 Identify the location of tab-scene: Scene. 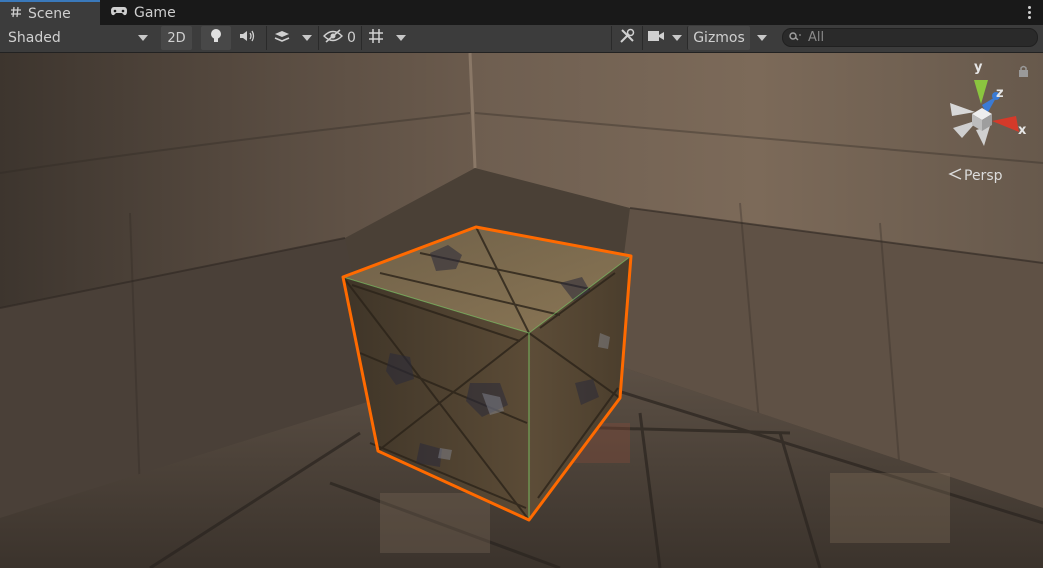
(50, 12).